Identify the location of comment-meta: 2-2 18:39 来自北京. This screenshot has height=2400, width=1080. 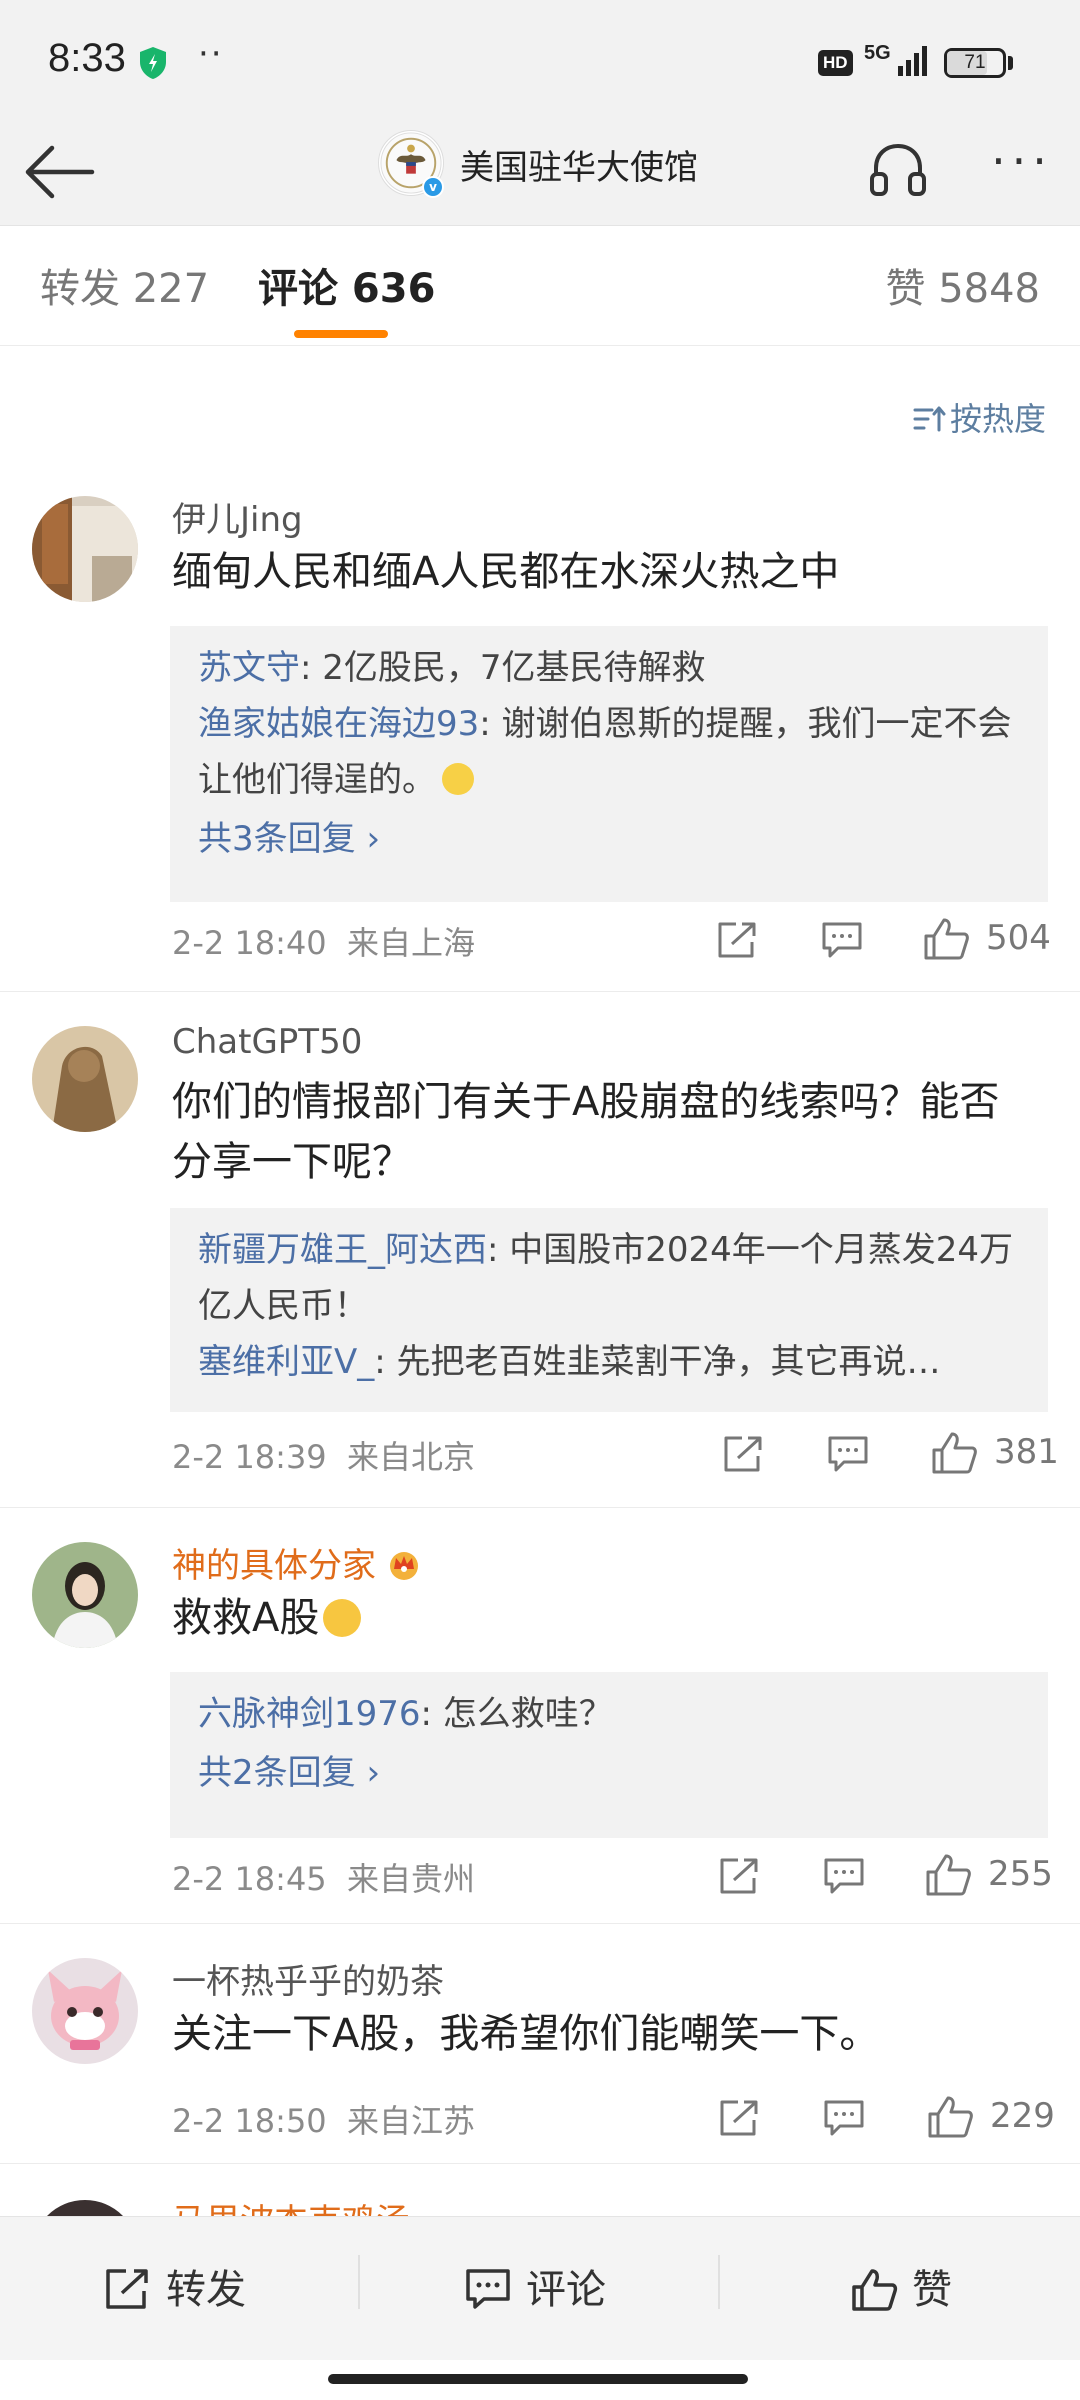
(323, 1455).